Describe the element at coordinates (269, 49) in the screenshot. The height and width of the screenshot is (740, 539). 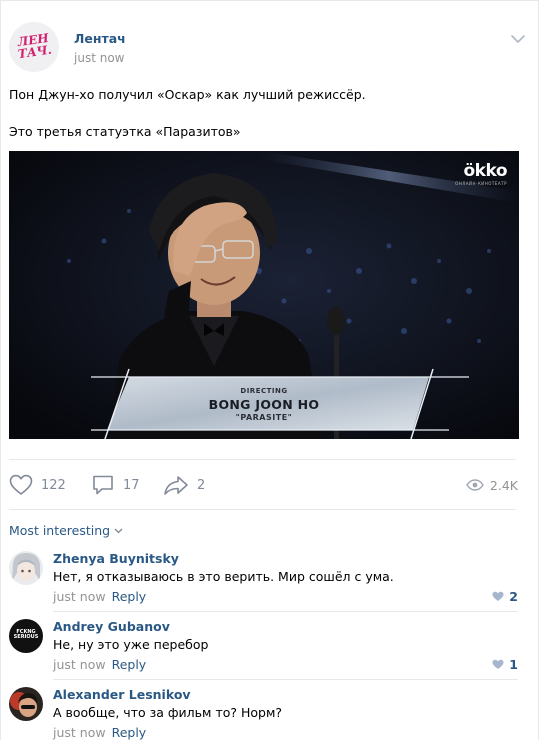
I see `post-header: ЛЕН ТАЧ. Лентач just now` at that location.